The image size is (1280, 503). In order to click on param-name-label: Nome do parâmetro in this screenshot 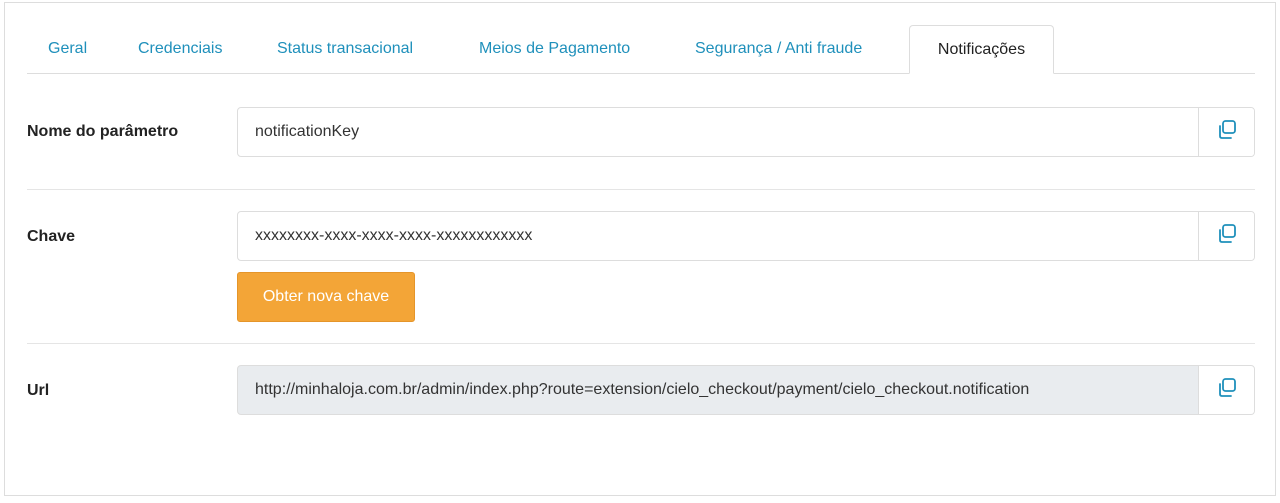, I will do `click(103, 131)`.